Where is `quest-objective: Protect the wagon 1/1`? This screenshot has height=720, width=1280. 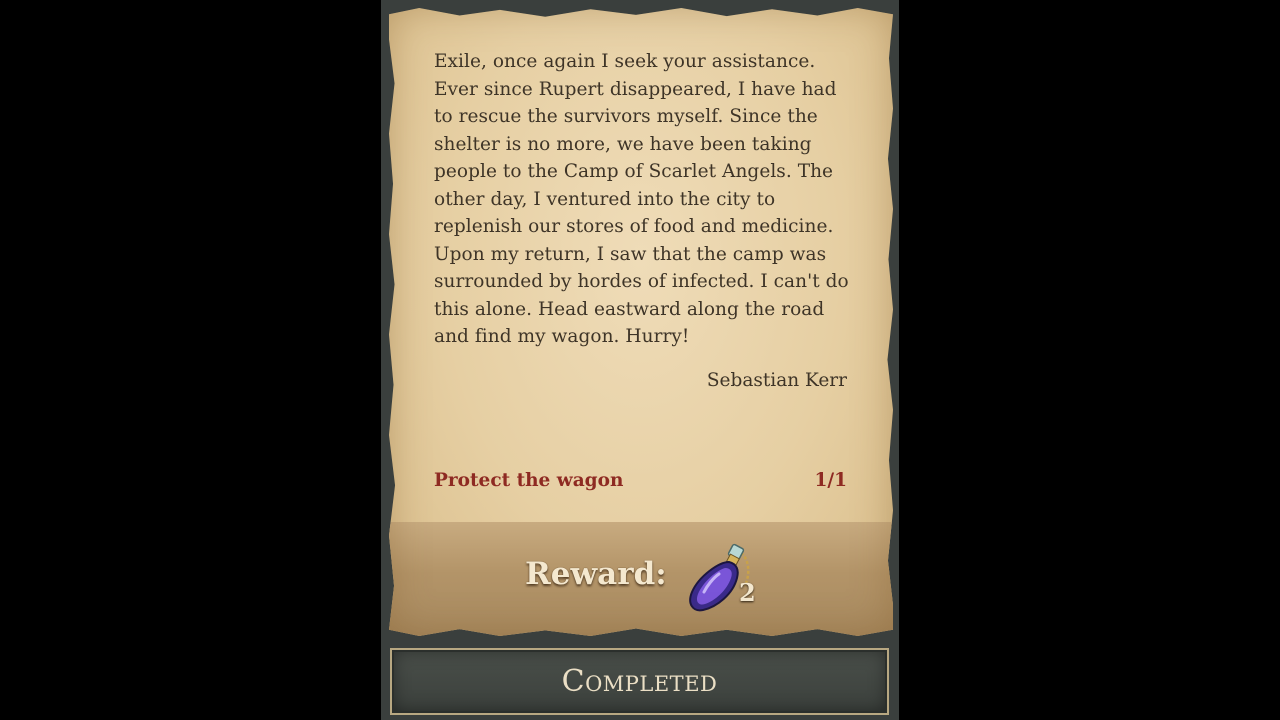 quest-objective: Protect the wagon 1/1 is located at coordinates (640, 480).